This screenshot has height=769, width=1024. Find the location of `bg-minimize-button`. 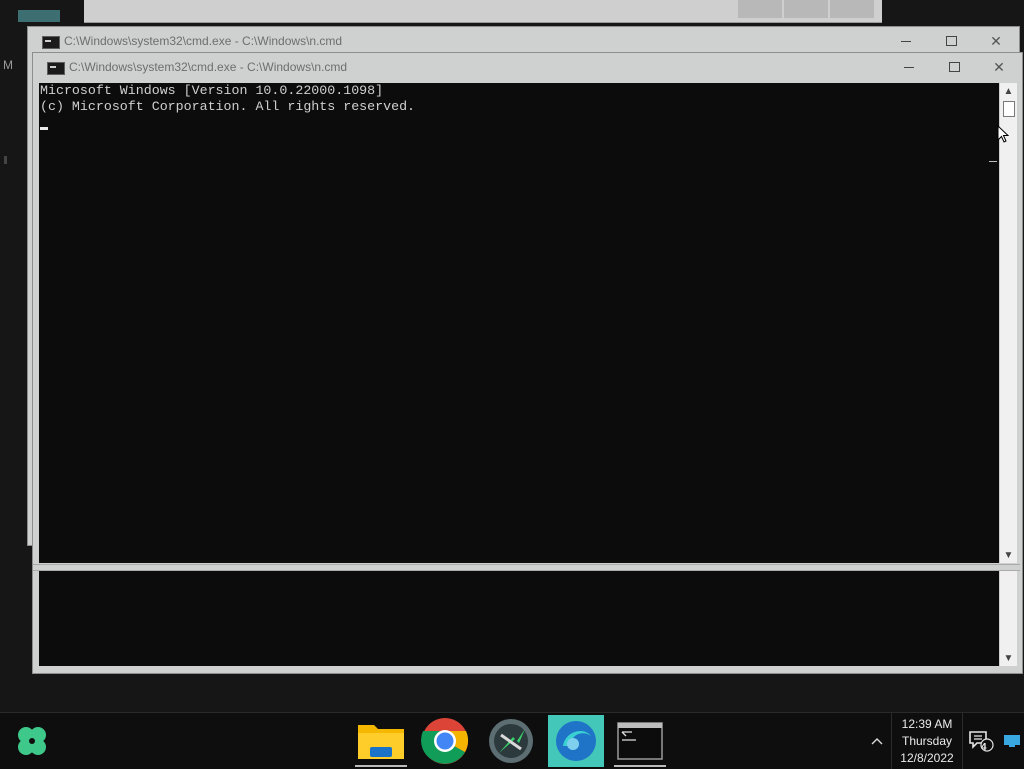

bg-minimize-button is located at coordinates (760, 9).